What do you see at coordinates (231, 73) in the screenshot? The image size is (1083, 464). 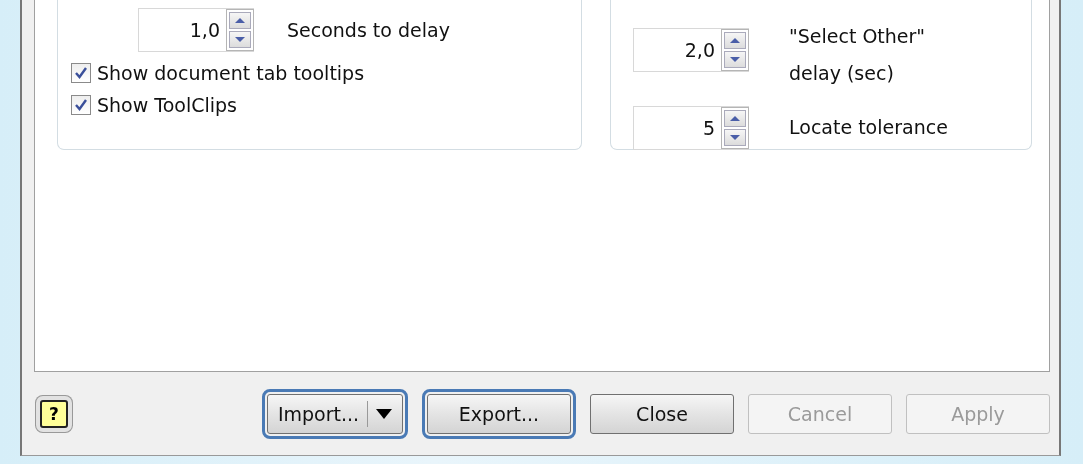 I see `checkbox-label: Show document tab tooltips` at bounding box center [231, 73].